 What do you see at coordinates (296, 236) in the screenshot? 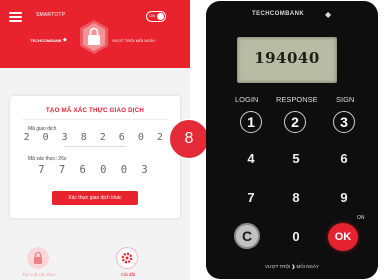
I see `token-key-0: 0` at bounding box center [296, 236].